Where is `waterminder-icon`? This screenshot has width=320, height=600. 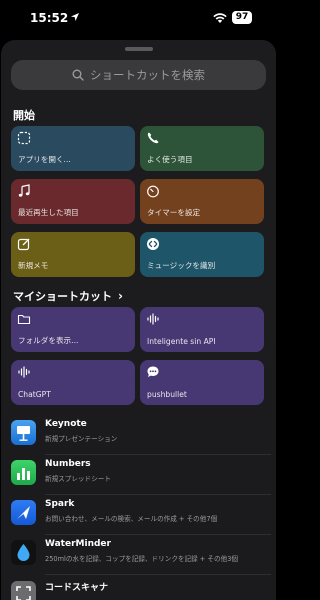
waterminder-icon is located at coordinates (23, 552).